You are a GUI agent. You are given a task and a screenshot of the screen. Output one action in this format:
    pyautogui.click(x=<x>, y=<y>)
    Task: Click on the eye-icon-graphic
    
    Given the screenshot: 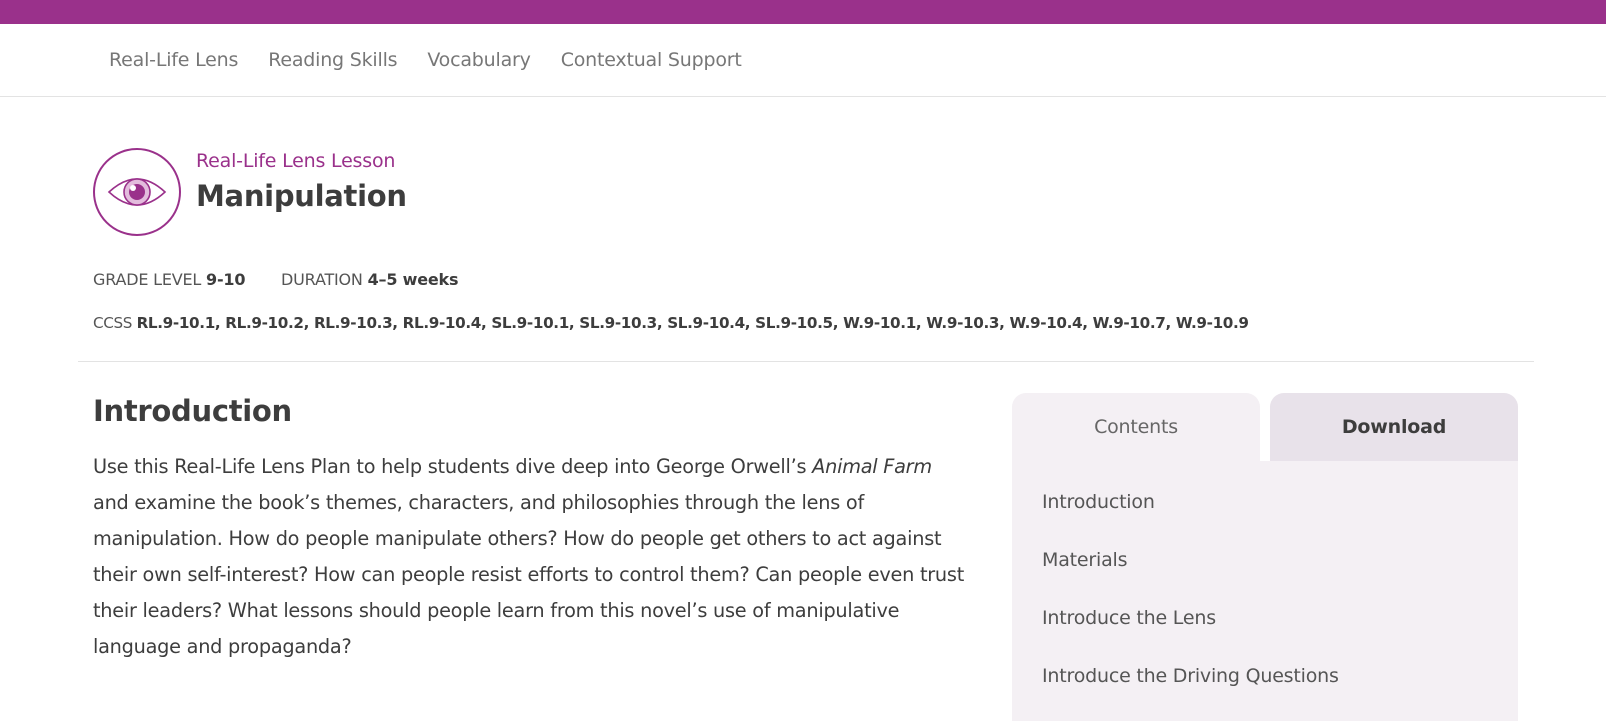 What is the action you would take?
    pyautogui.click(x=137, y=192)
    